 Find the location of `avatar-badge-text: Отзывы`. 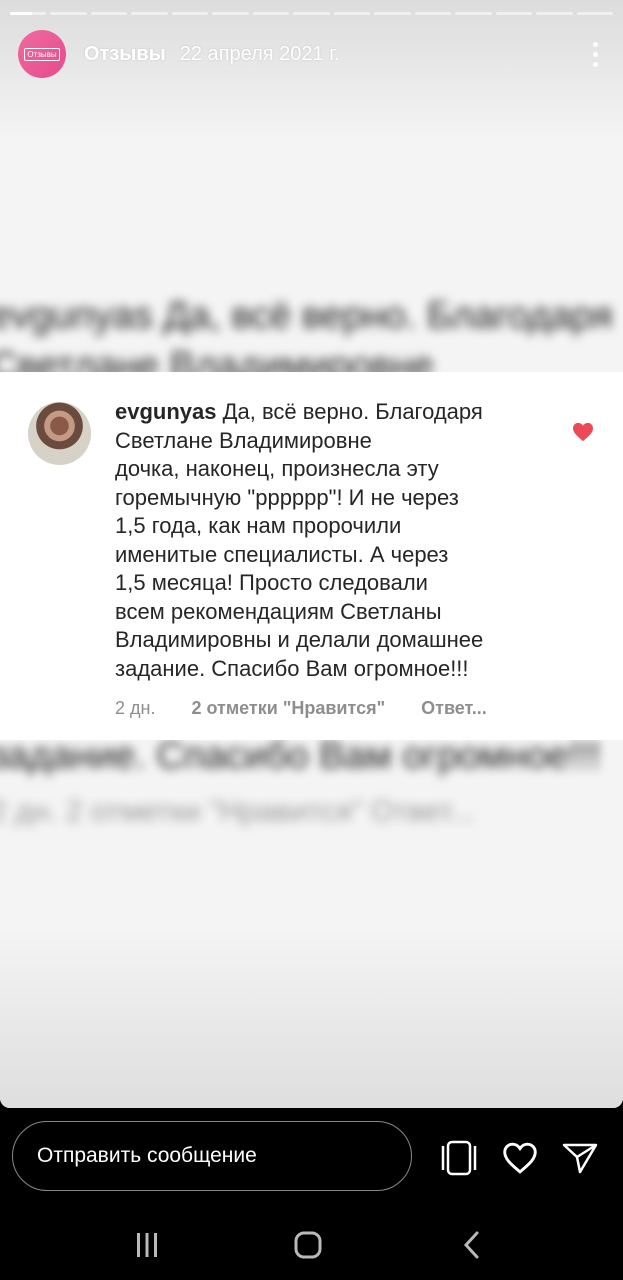

avatar-badge-text: Отзывы is located at coordinates (42, 54).